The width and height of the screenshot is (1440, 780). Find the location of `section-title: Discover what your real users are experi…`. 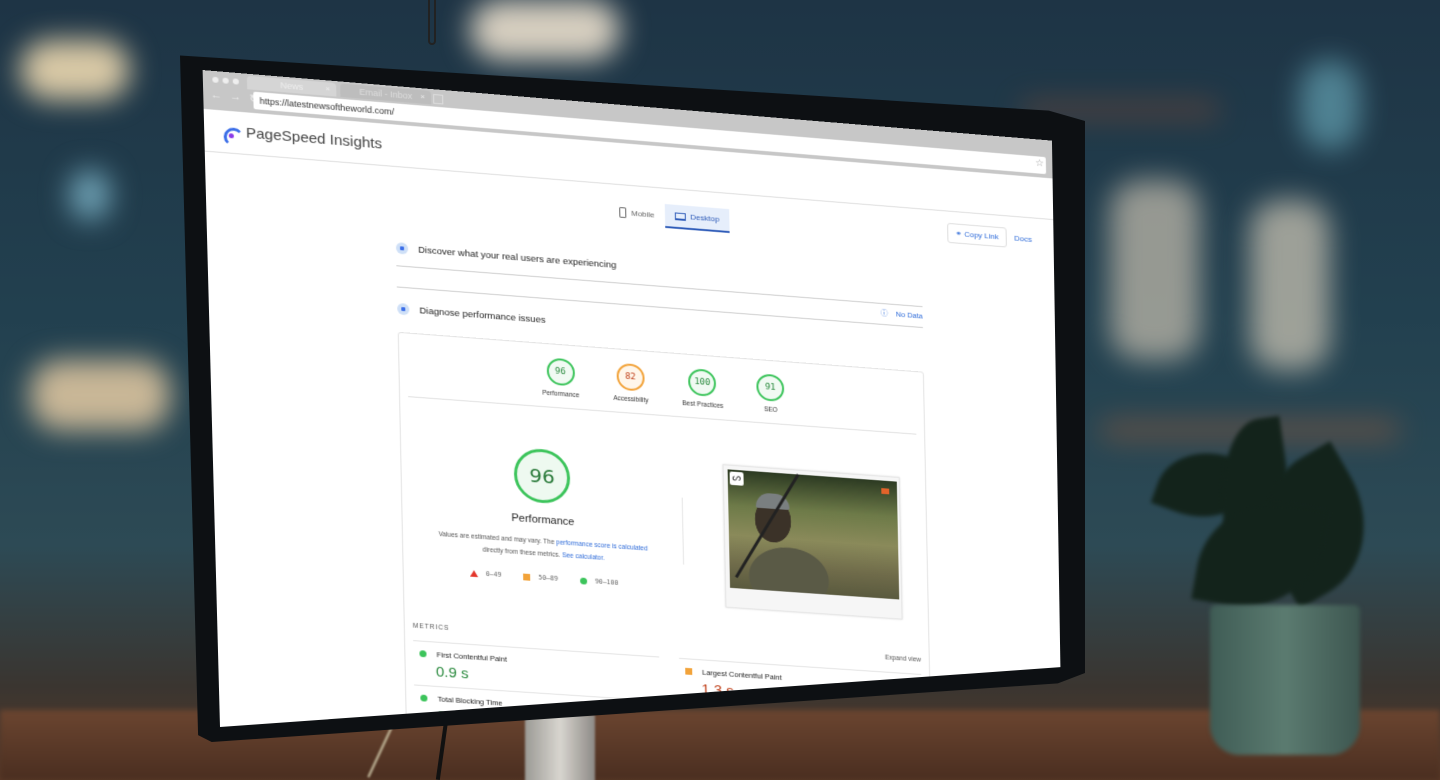

section-title: Discover what your real users are experi… is located at coordinates (517, 257).